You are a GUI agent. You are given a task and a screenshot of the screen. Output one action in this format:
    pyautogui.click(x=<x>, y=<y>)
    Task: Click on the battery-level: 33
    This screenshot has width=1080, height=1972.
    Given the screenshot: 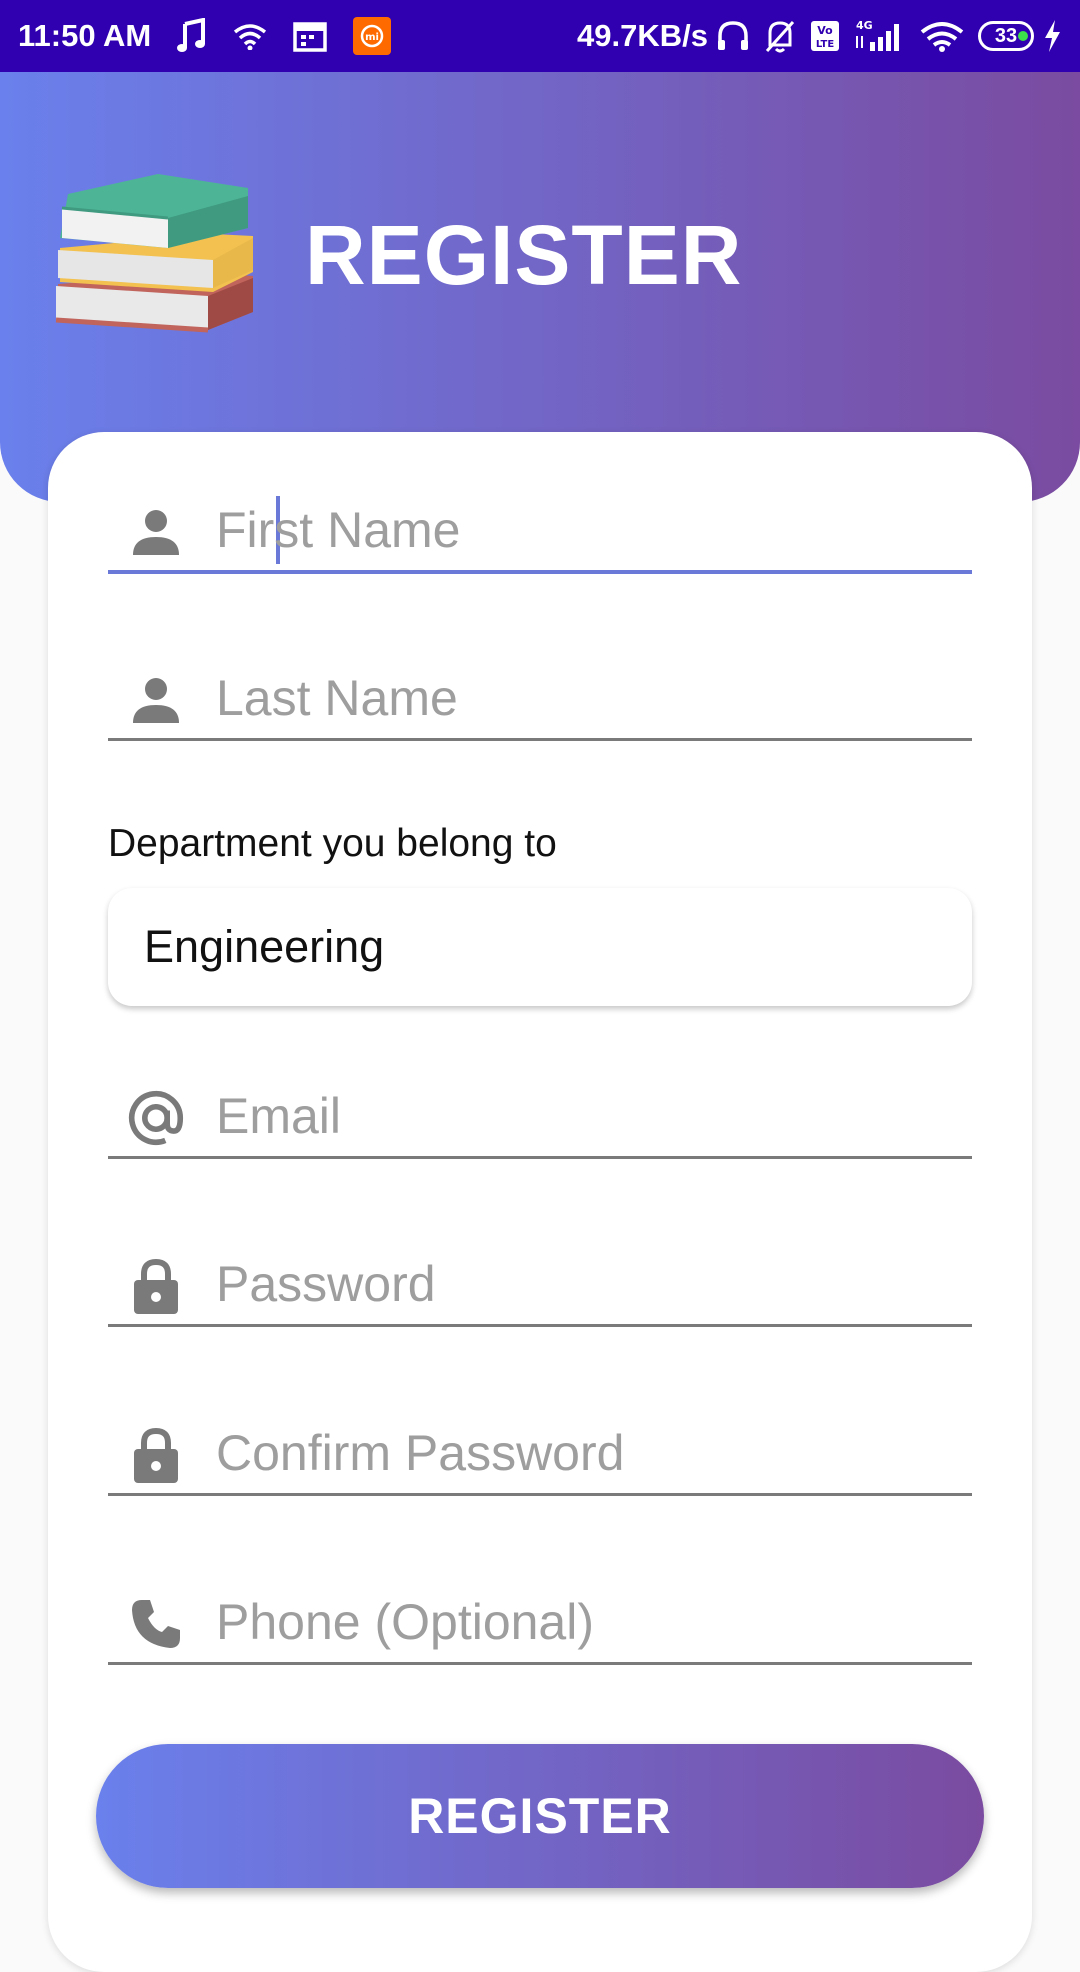 What is the action you would take?
    pyautogui.click(x=1006, y=35)
    